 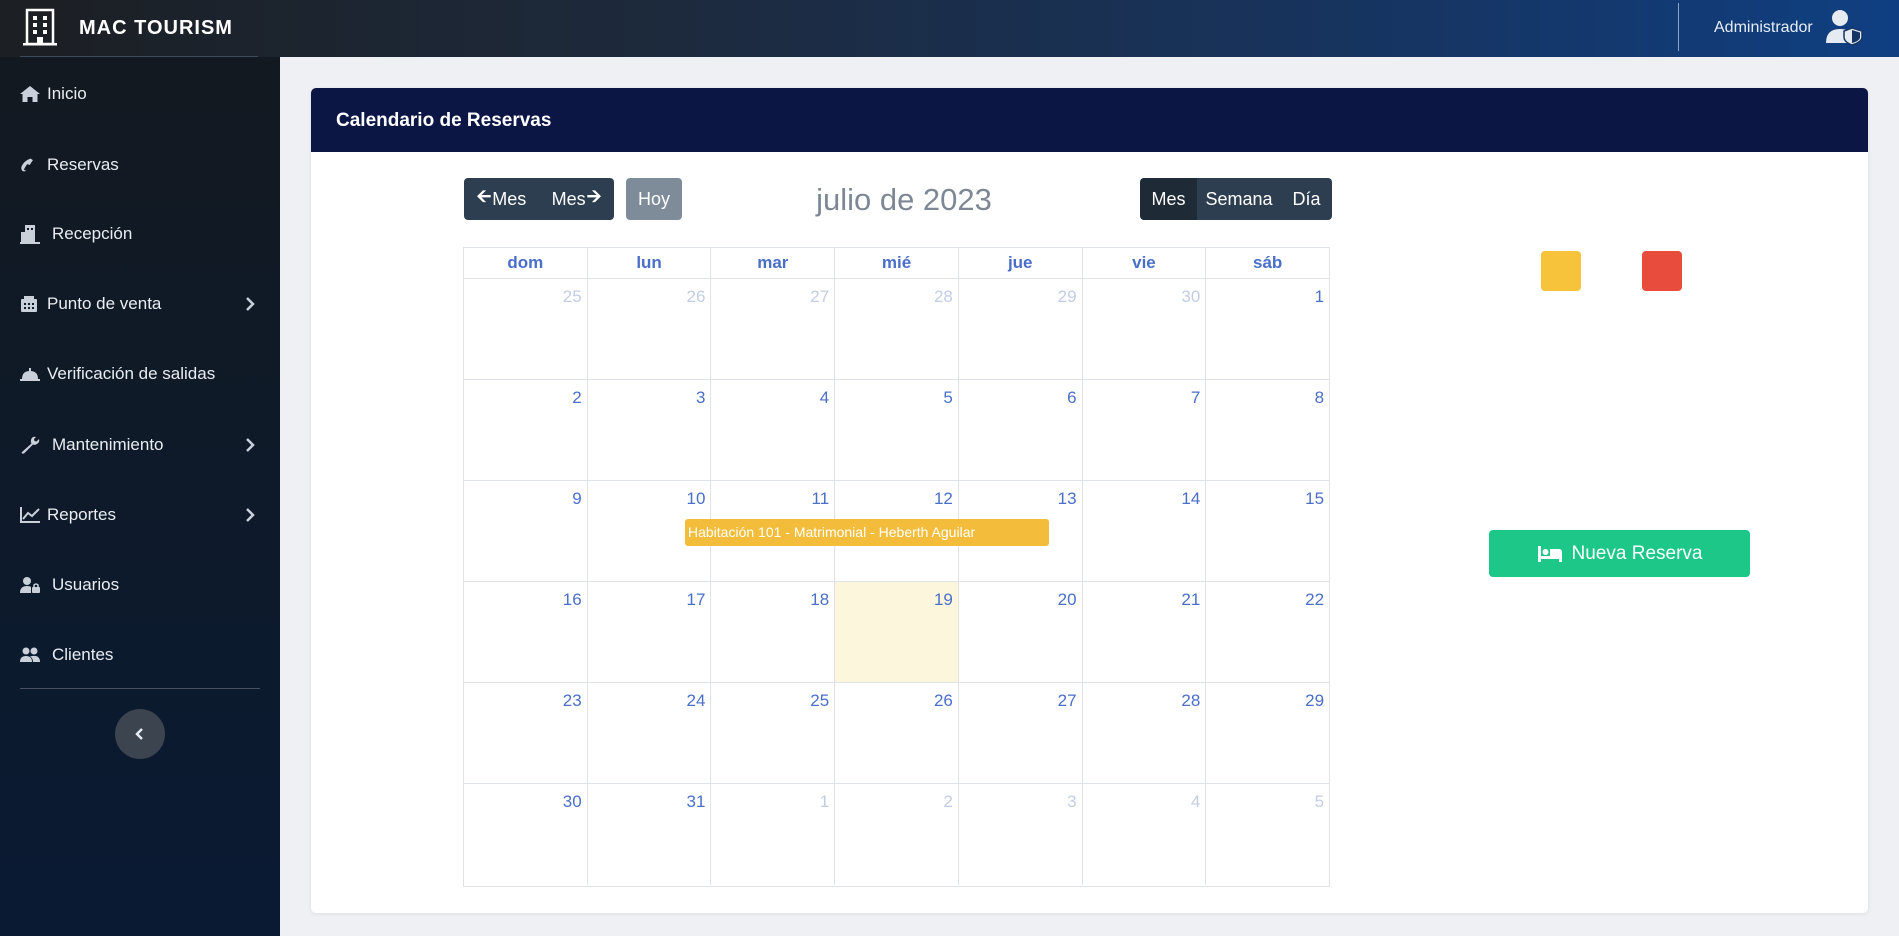 What do you see at coordinates (484, 196) in the screenshot?
I see `arrow-left-icon: 🡨` at bounding box center [484, 196].